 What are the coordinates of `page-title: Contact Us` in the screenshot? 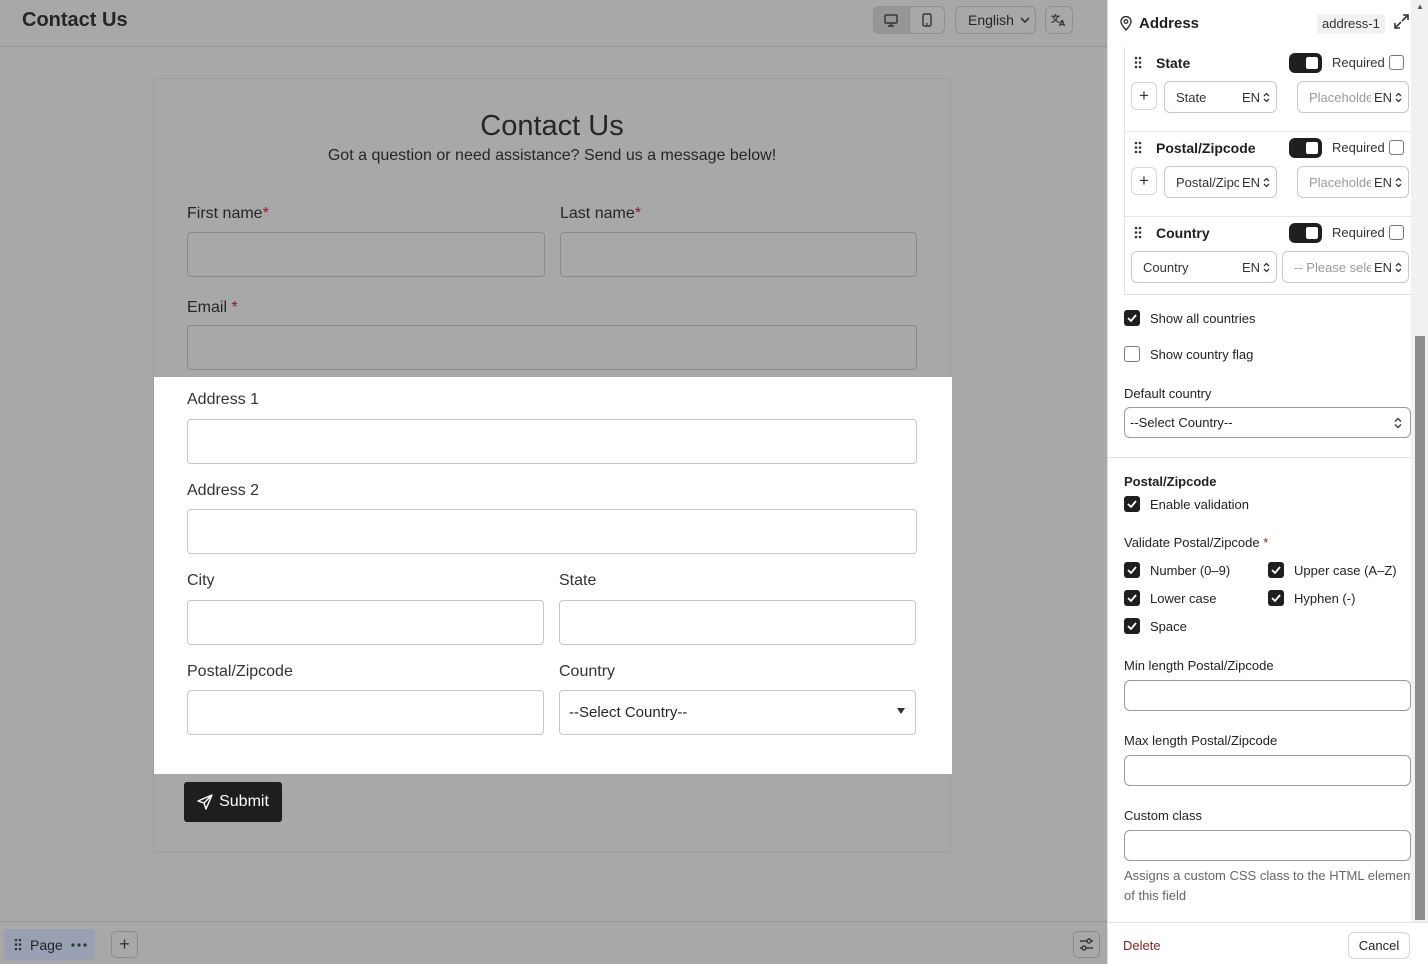 It's located at (75, 20).